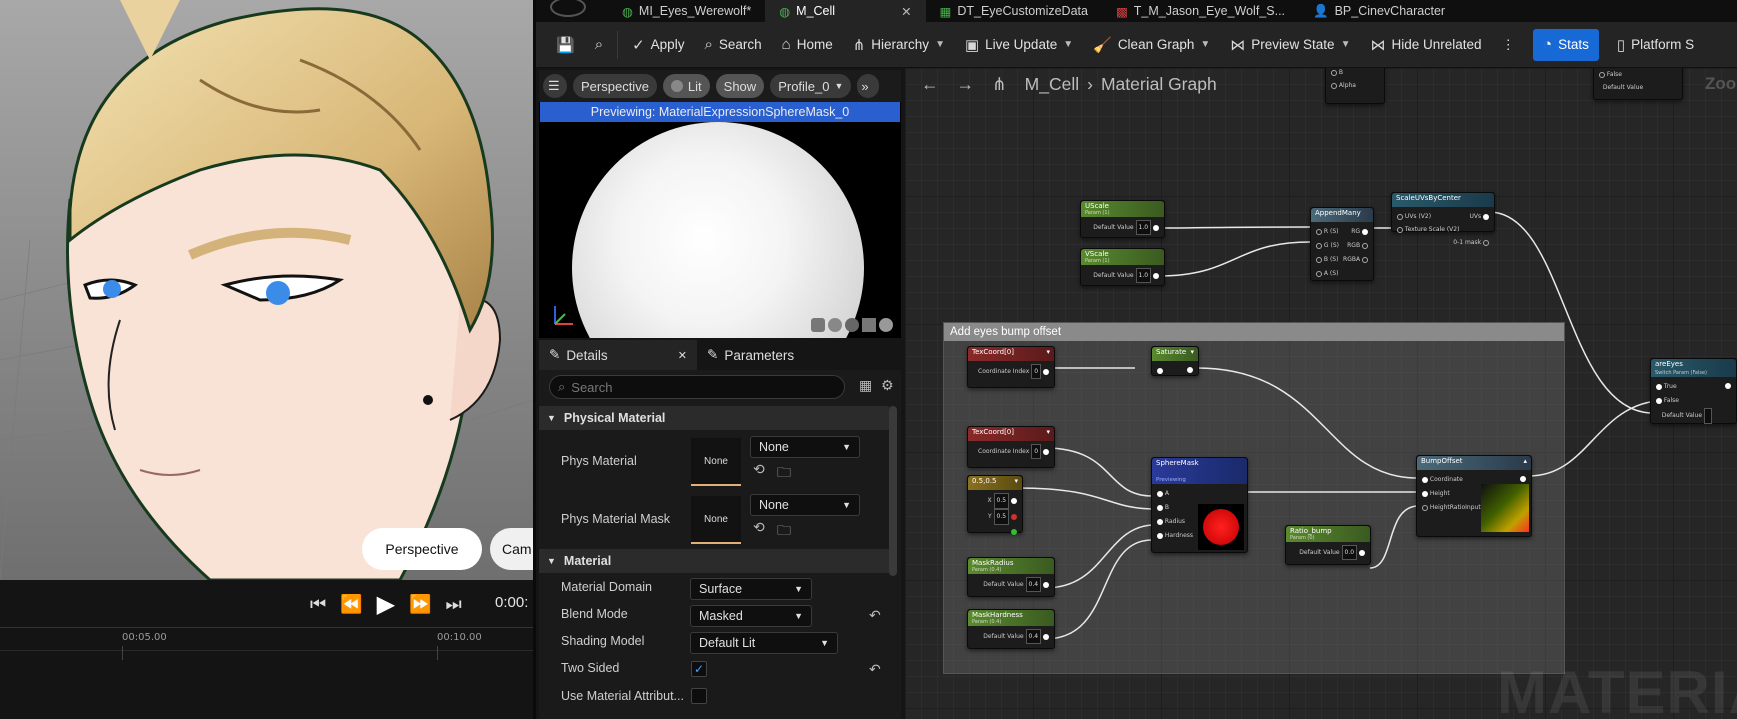  What do you see at coordinates (351, 604) in the screenshot?
I see `step-back-icon: ⏪` at bounding box center [351, 604].